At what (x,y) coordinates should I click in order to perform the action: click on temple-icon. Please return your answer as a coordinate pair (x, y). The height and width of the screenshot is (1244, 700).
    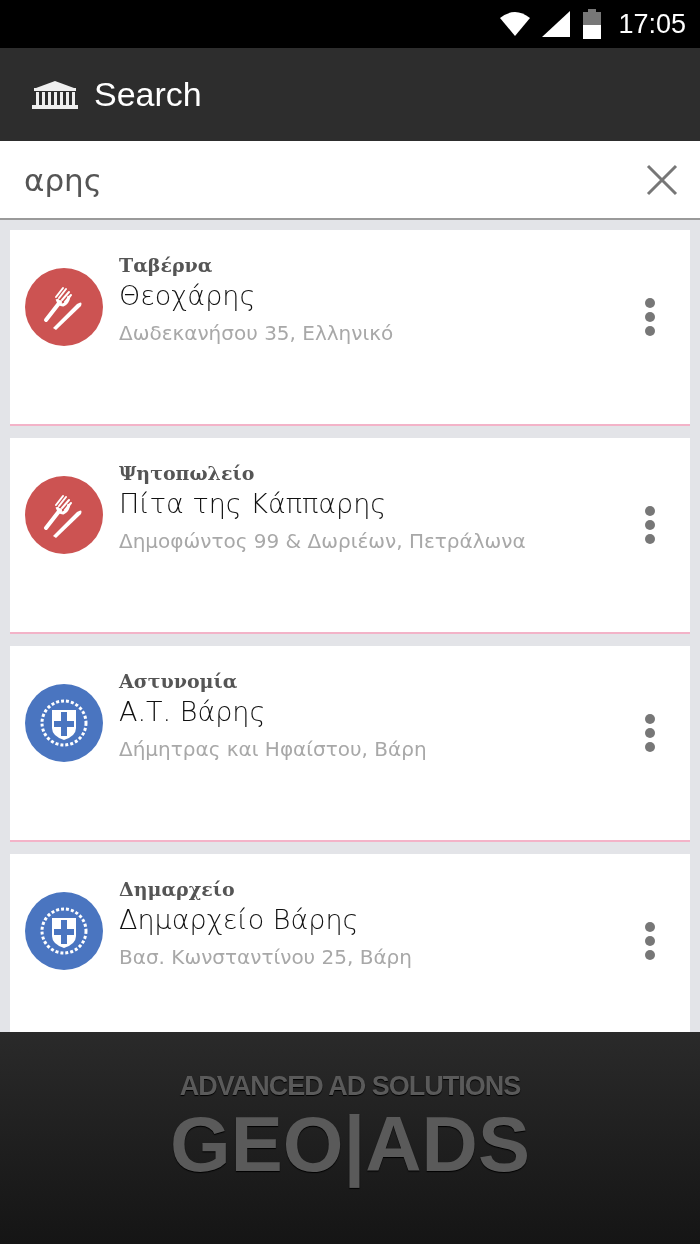
    Looking at the image, I should click on (55, 94).